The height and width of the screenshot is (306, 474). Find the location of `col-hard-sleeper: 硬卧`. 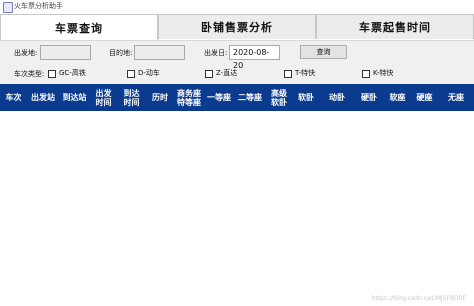

col-hard-sleeper: 硬卧 is located at coordinates (369, 97).